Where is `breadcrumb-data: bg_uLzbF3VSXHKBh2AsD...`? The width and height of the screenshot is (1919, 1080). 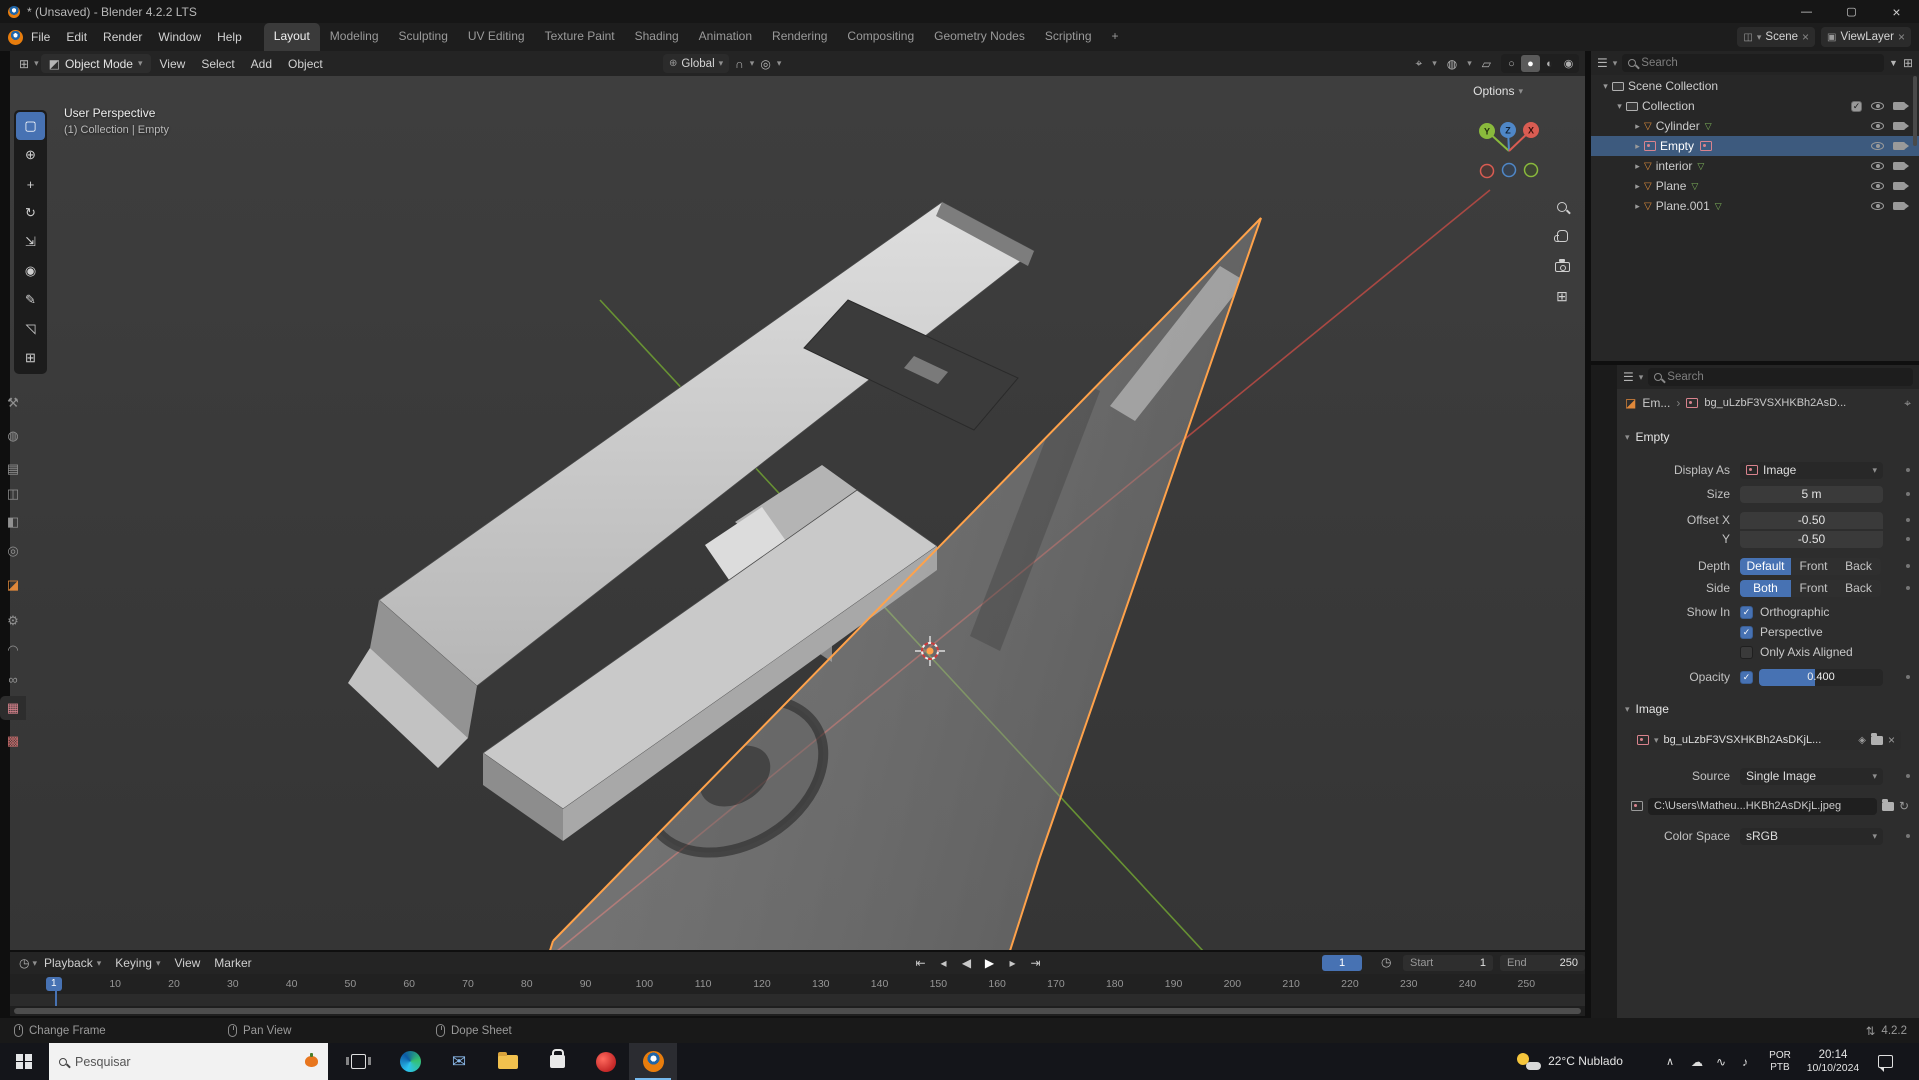 breadcrumb-data: bg_uLzbF3VSXHKBh2AsD... is located at coordinates (1775, 403).